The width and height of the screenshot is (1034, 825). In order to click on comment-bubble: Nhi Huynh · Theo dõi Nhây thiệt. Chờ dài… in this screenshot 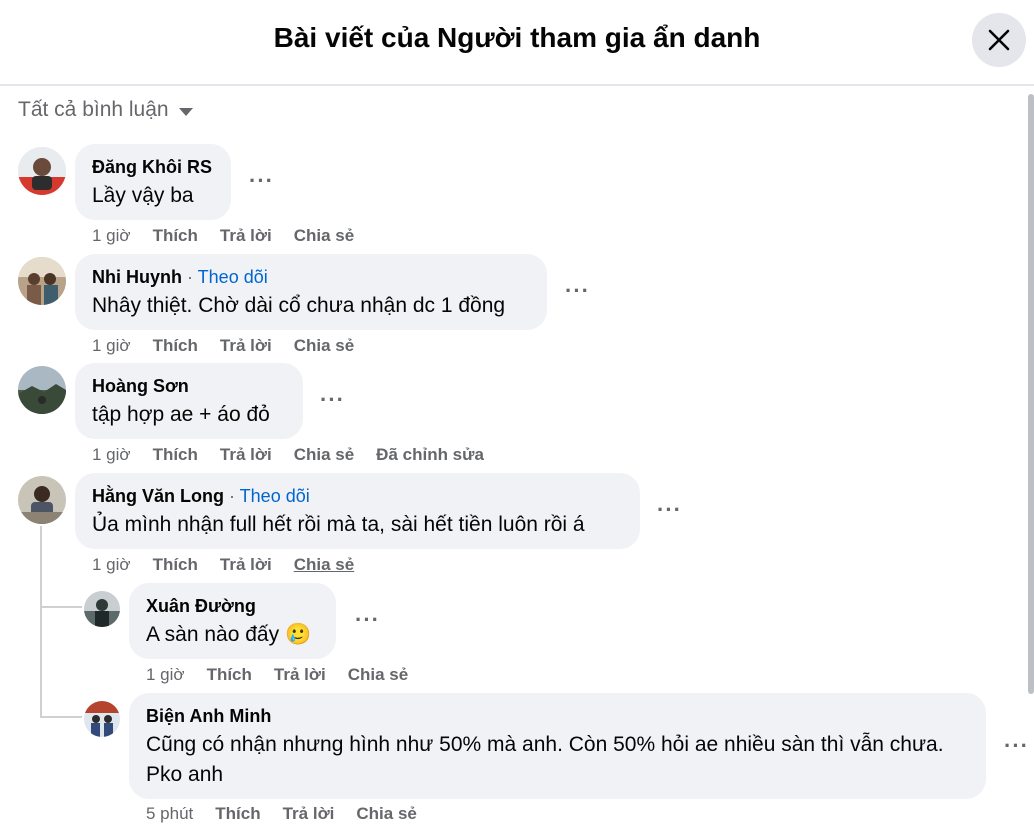, I will do `click(311, 292)`.